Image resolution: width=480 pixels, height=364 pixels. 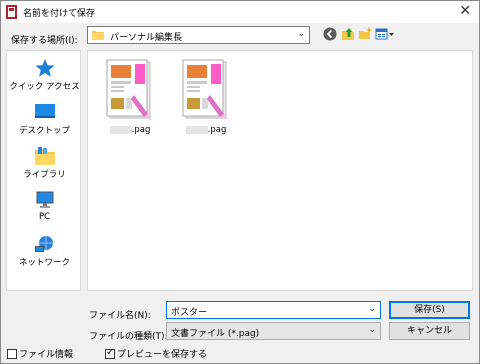 I want to click on pc-icon, so click(x=44, y=199).